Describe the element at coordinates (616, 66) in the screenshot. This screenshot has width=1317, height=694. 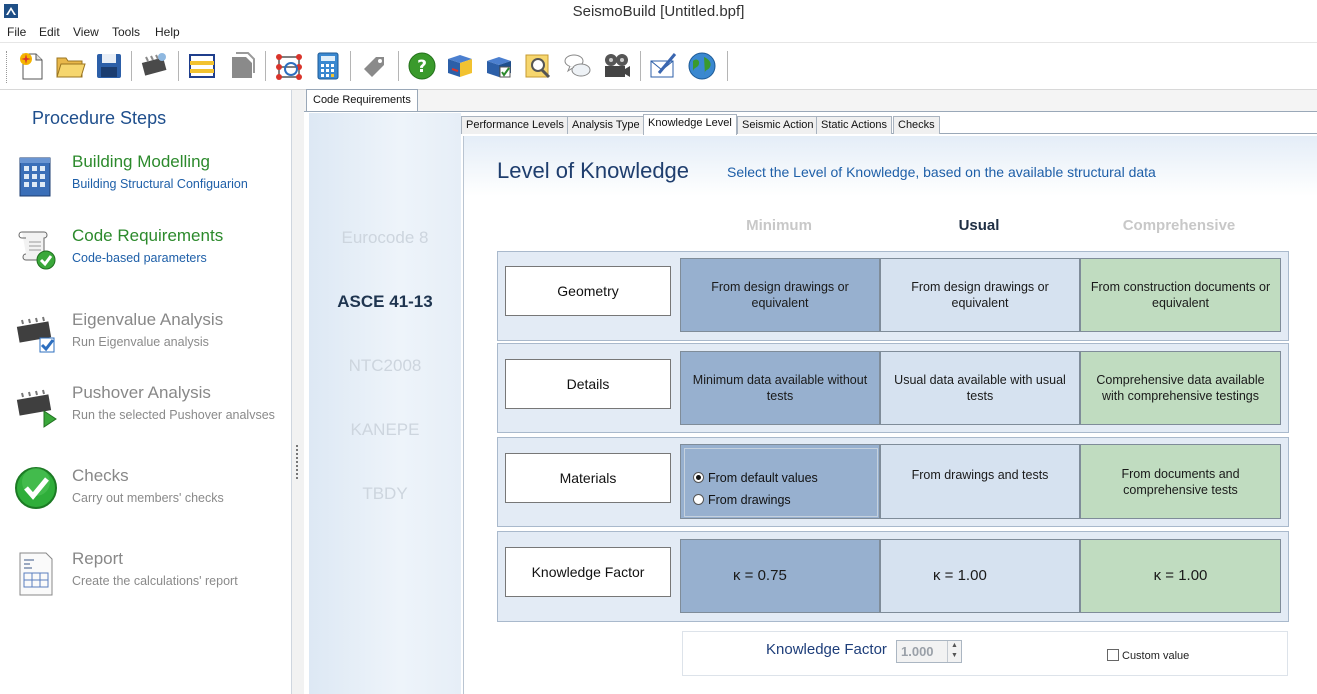
I see `film-reel-icon` at that location.